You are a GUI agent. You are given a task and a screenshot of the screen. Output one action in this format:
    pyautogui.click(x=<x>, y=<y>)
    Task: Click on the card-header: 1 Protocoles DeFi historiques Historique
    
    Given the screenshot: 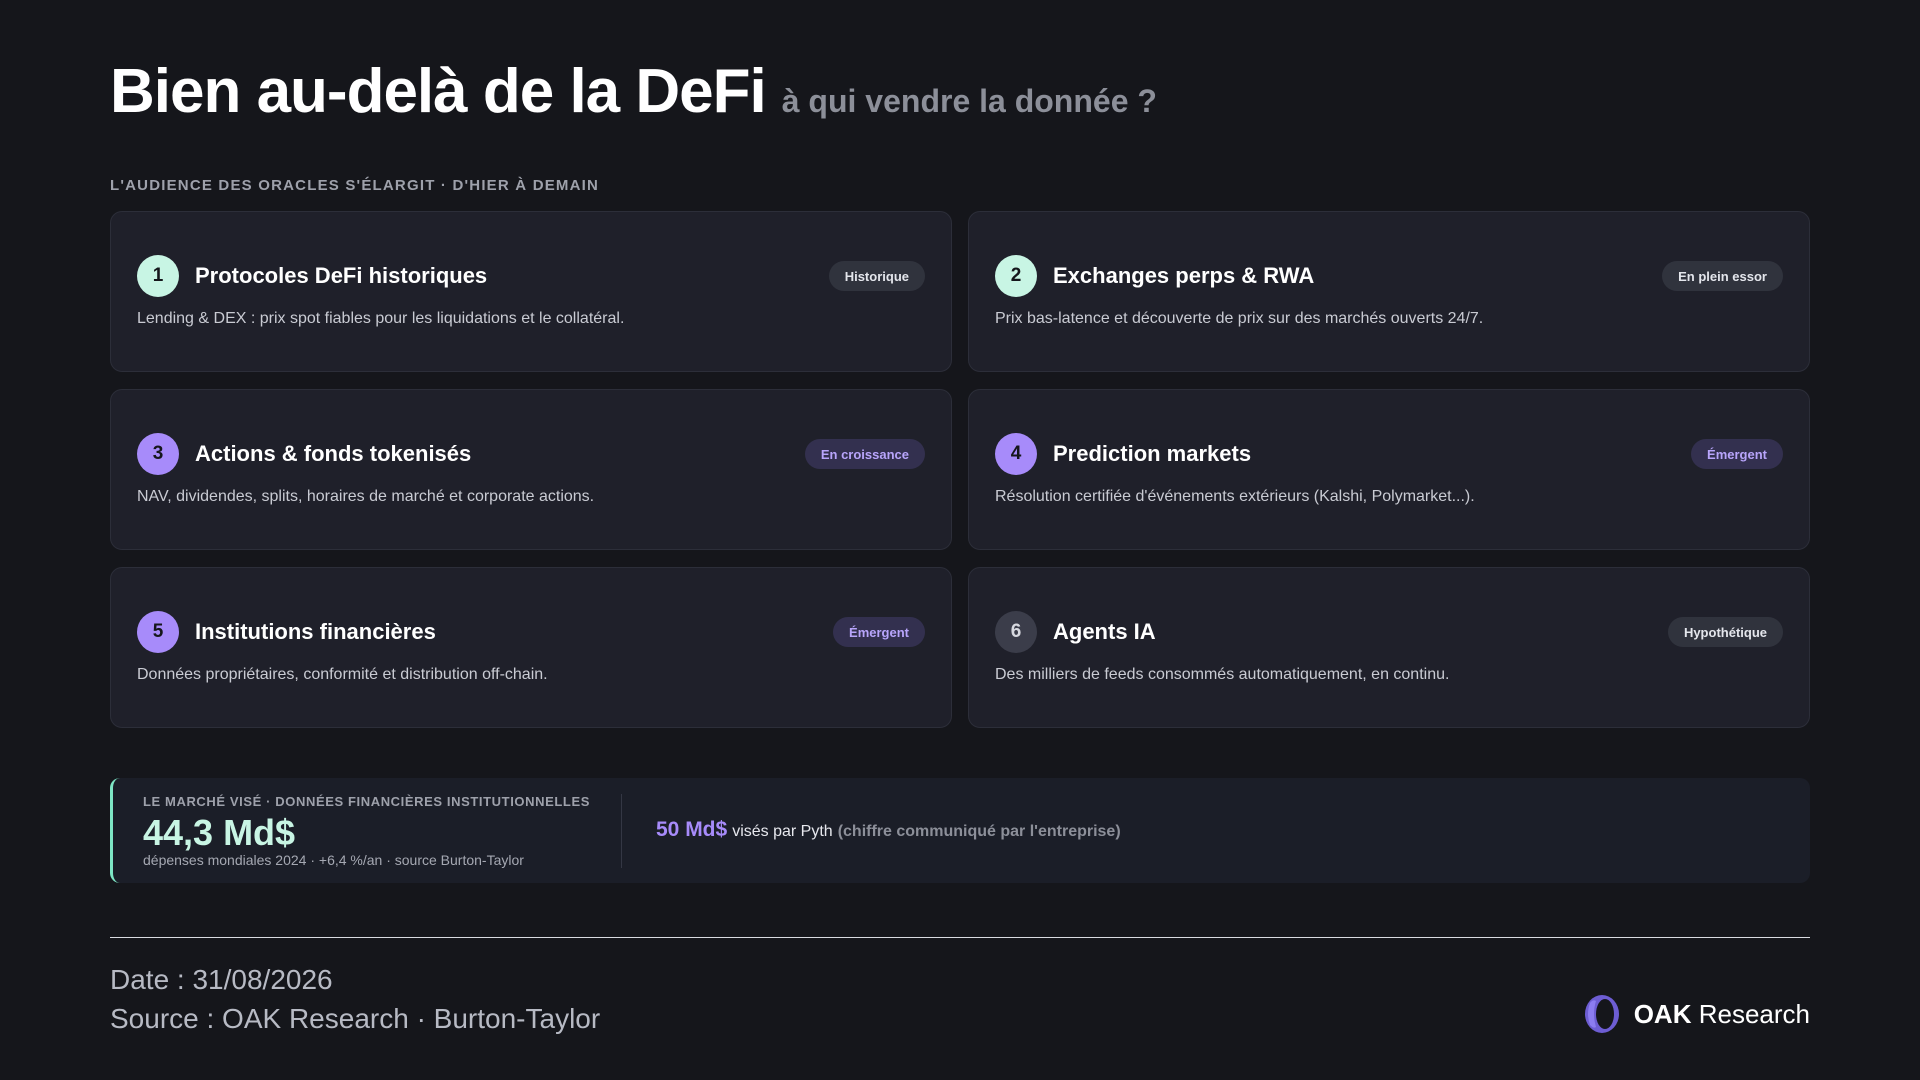 What is the action you would take?
    pyautogui.click(x=531, y=276)
    